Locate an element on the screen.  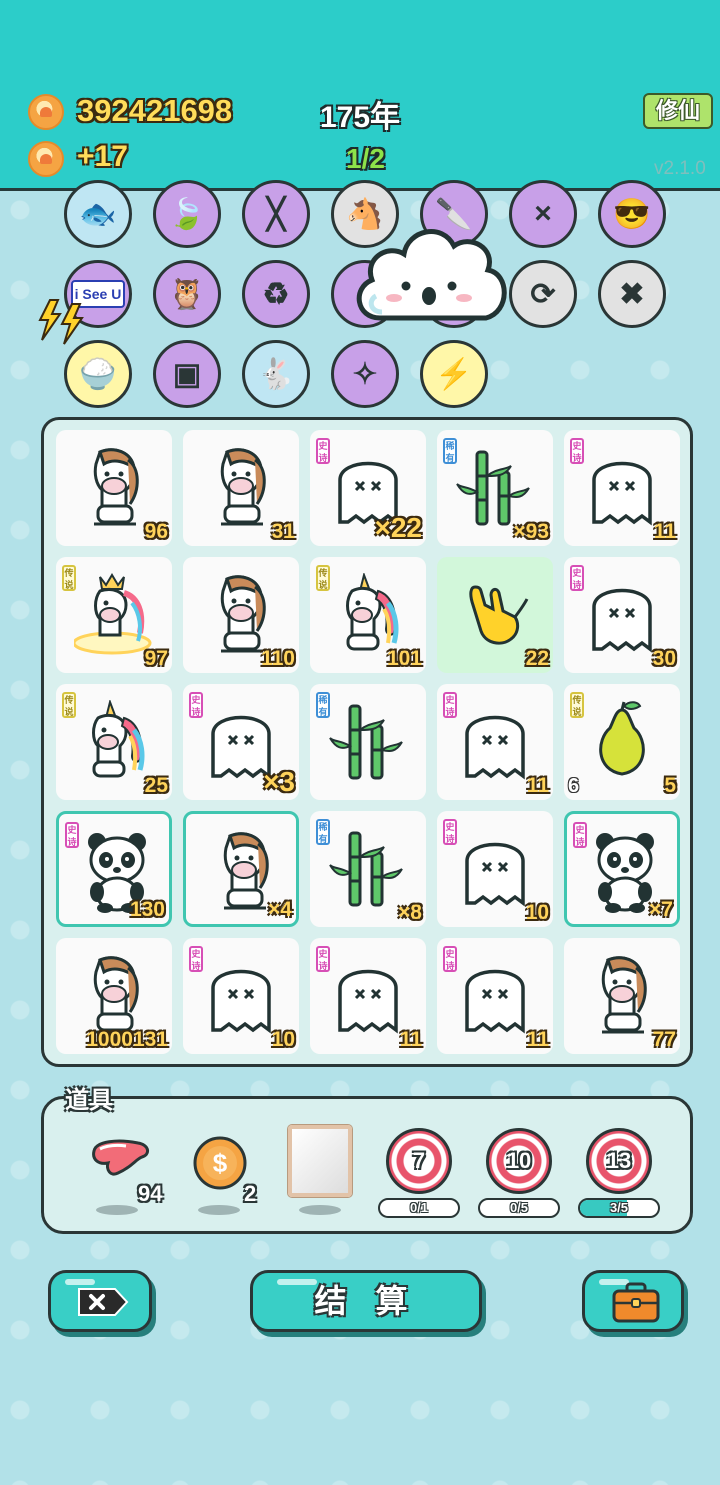
target-value: 10 is located at coordinates (519, 1160).